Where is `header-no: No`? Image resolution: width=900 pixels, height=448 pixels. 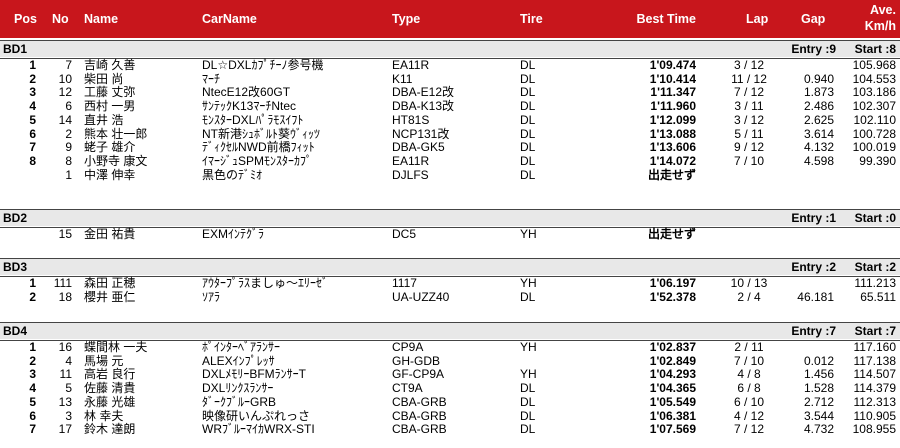
header-no: No is located at coordinates (60, 19).